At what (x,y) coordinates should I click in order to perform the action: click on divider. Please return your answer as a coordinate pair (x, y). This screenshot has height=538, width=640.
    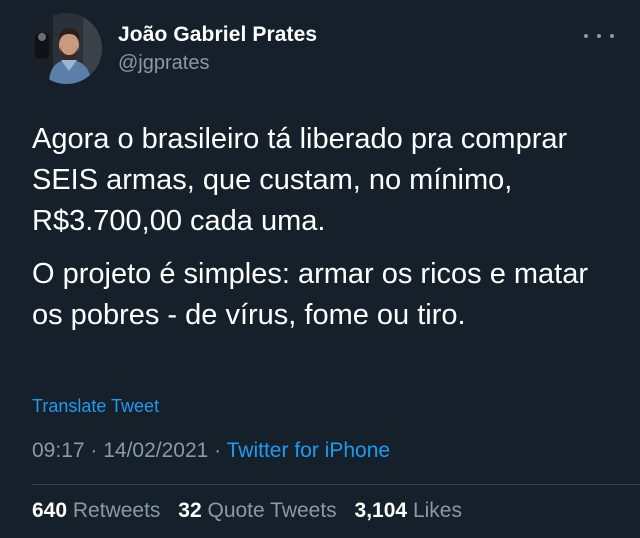
    Looking at the image, I should click on (336, 484).